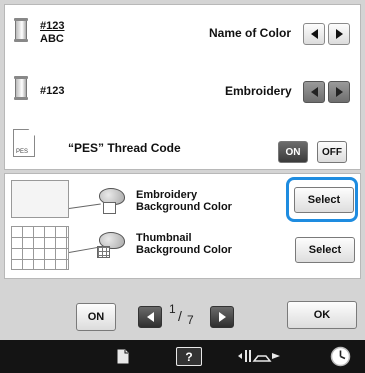 The width and height of the screenshot is (365, 373). Describe the element at coordinates (172, 309) in the screenshot. I see `page-current: 1` at that location.